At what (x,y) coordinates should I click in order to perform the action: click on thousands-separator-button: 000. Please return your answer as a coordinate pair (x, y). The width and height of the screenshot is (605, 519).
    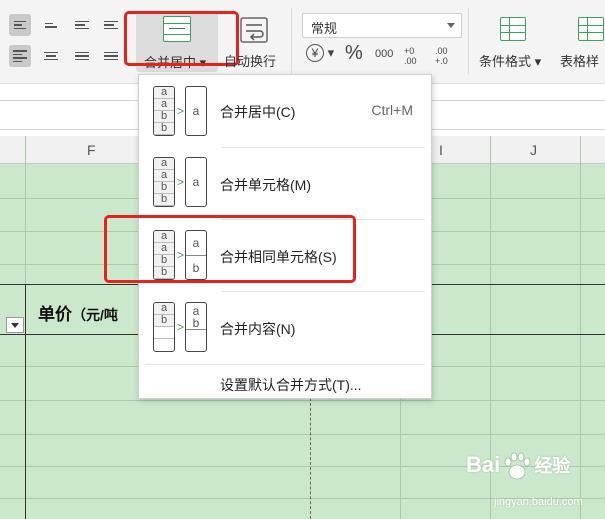
    Looking at the image, I should click on (384, 54).